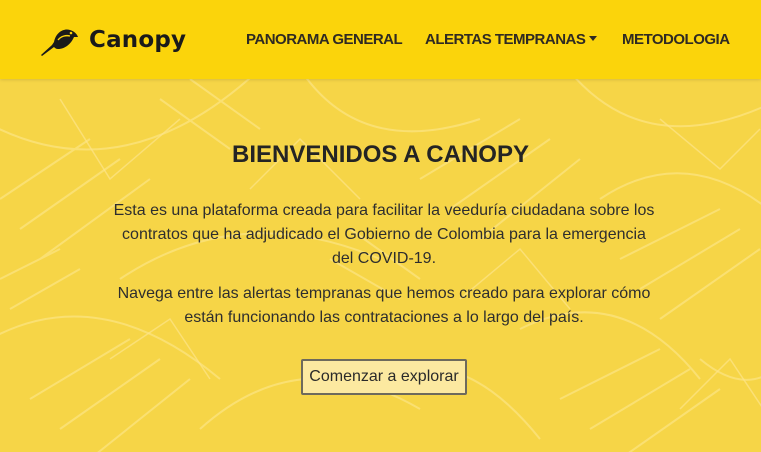  Describe the element at coordinates (593, 38) in the screenshot. I see `caret-down-icon` at that location.